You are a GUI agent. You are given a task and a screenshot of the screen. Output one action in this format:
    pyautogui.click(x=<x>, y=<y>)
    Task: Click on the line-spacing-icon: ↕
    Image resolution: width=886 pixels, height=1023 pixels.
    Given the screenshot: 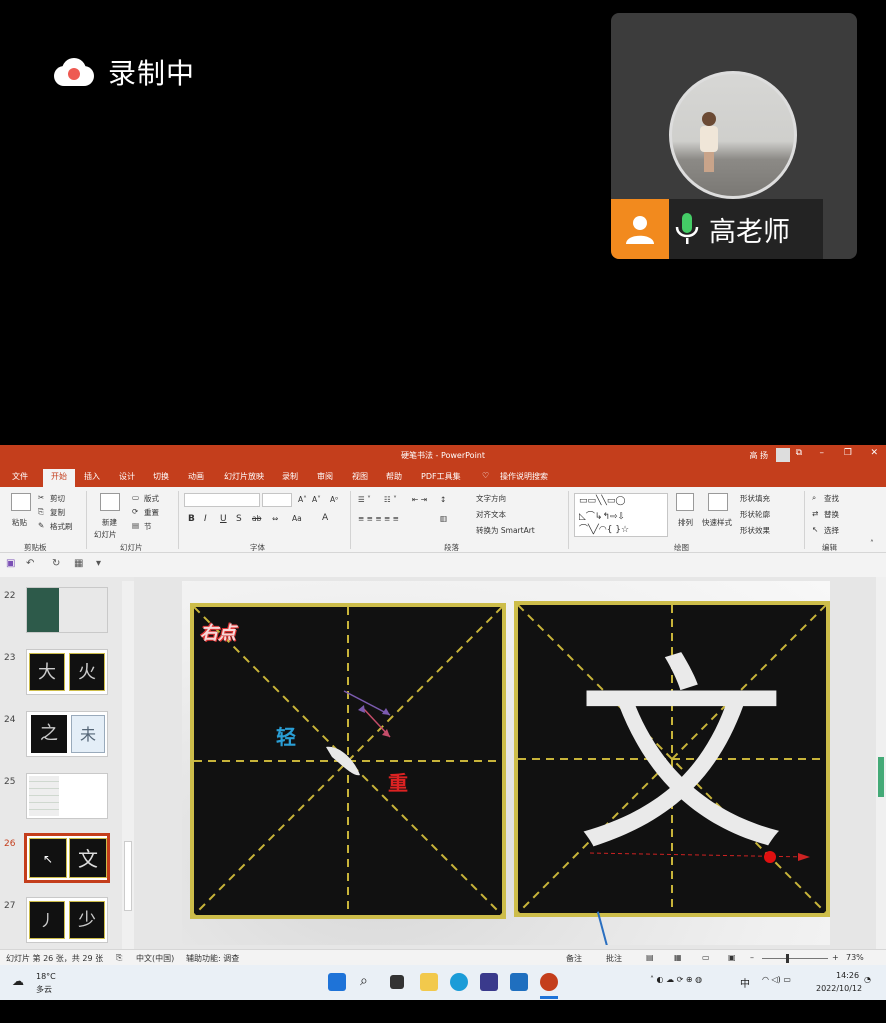 What is the action you would take?
    pyautogui.click(x=443, y=499)
    